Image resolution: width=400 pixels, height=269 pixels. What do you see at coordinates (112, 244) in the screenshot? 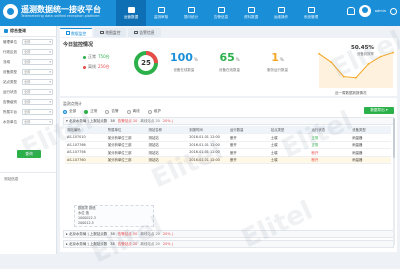
I see `group-count: 38` at bounding box center [112, 244].